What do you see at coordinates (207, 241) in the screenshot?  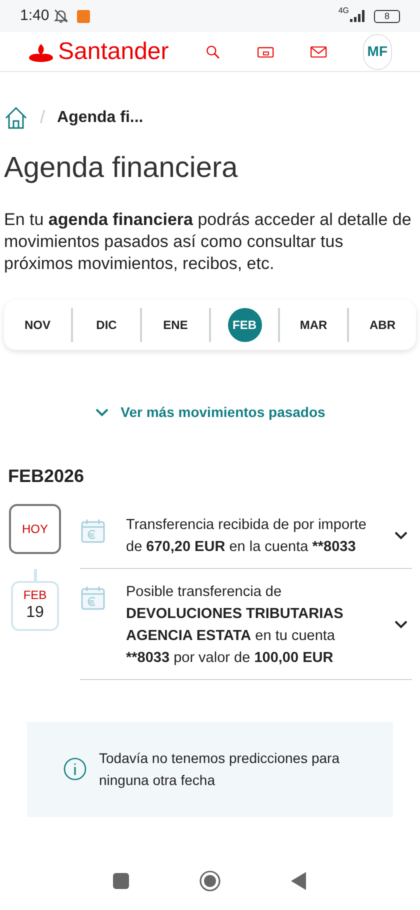 I see `intro-paragraph: En tu agenda financiera podrás acceder al detalle de movimientos pasados así como consultar tus próximos movimientos, recibos, etc.` at bounding box center [207, 241].